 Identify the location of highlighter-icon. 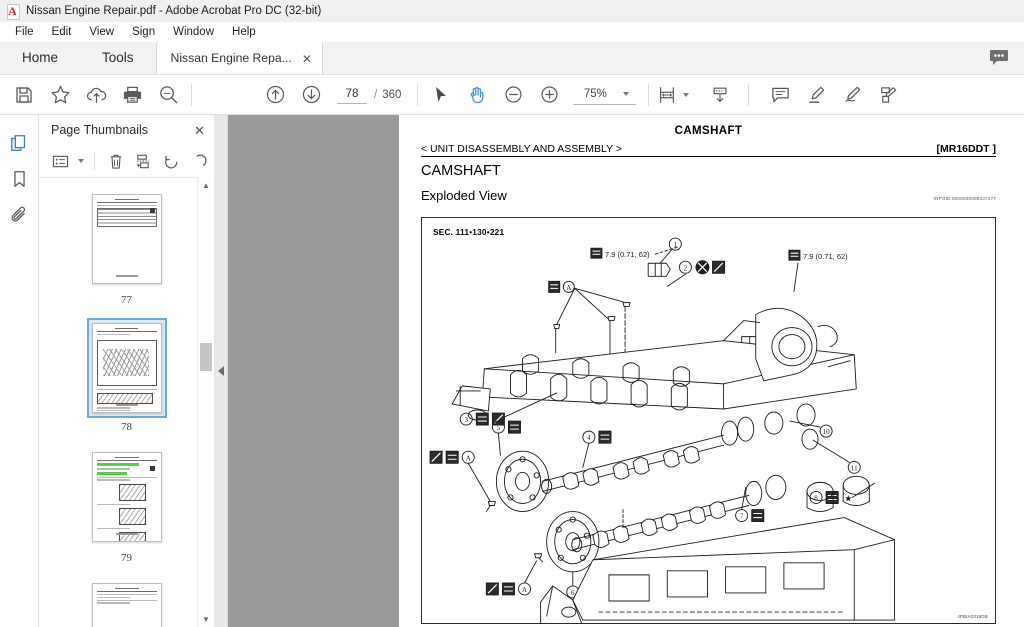
(816, 95).